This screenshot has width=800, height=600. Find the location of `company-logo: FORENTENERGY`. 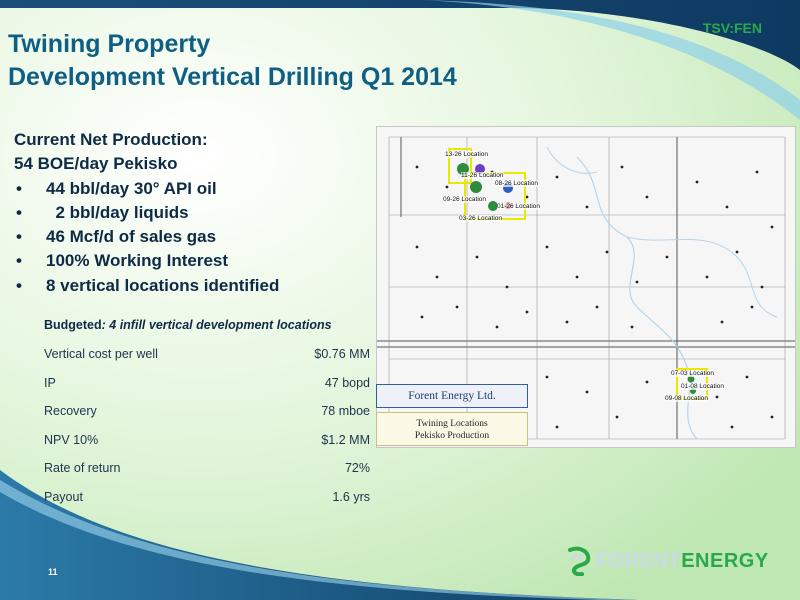

company-logo: FORENTENERGY is located at coordinates (667, 561).